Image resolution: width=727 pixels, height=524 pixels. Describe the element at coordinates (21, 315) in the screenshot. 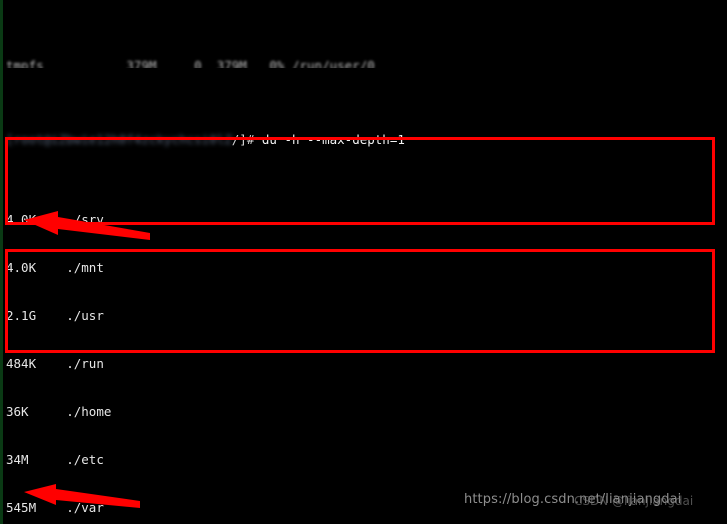

I see `listing-size: 2.1G` at that location.